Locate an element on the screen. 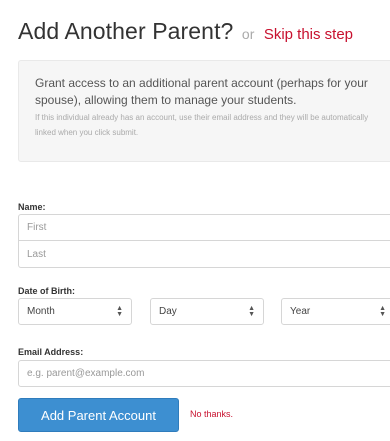 The width and height of the screenshot is (390, 441). skip-step-link: Skip this step is located at coordinates (308, 34).